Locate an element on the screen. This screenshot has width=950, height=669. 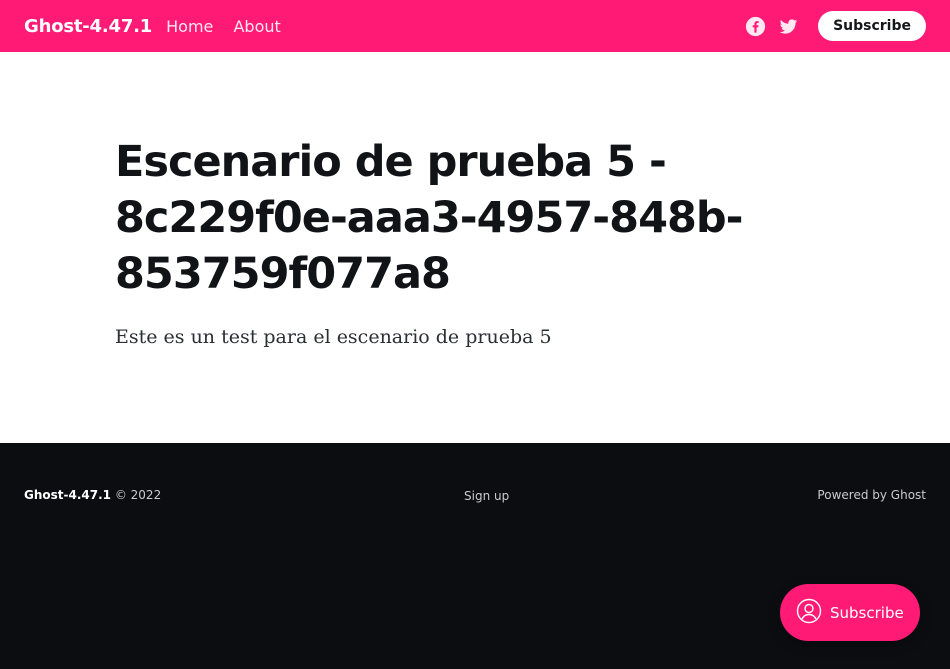
header-actions: Subscribe is located at coordinates (835, 26).